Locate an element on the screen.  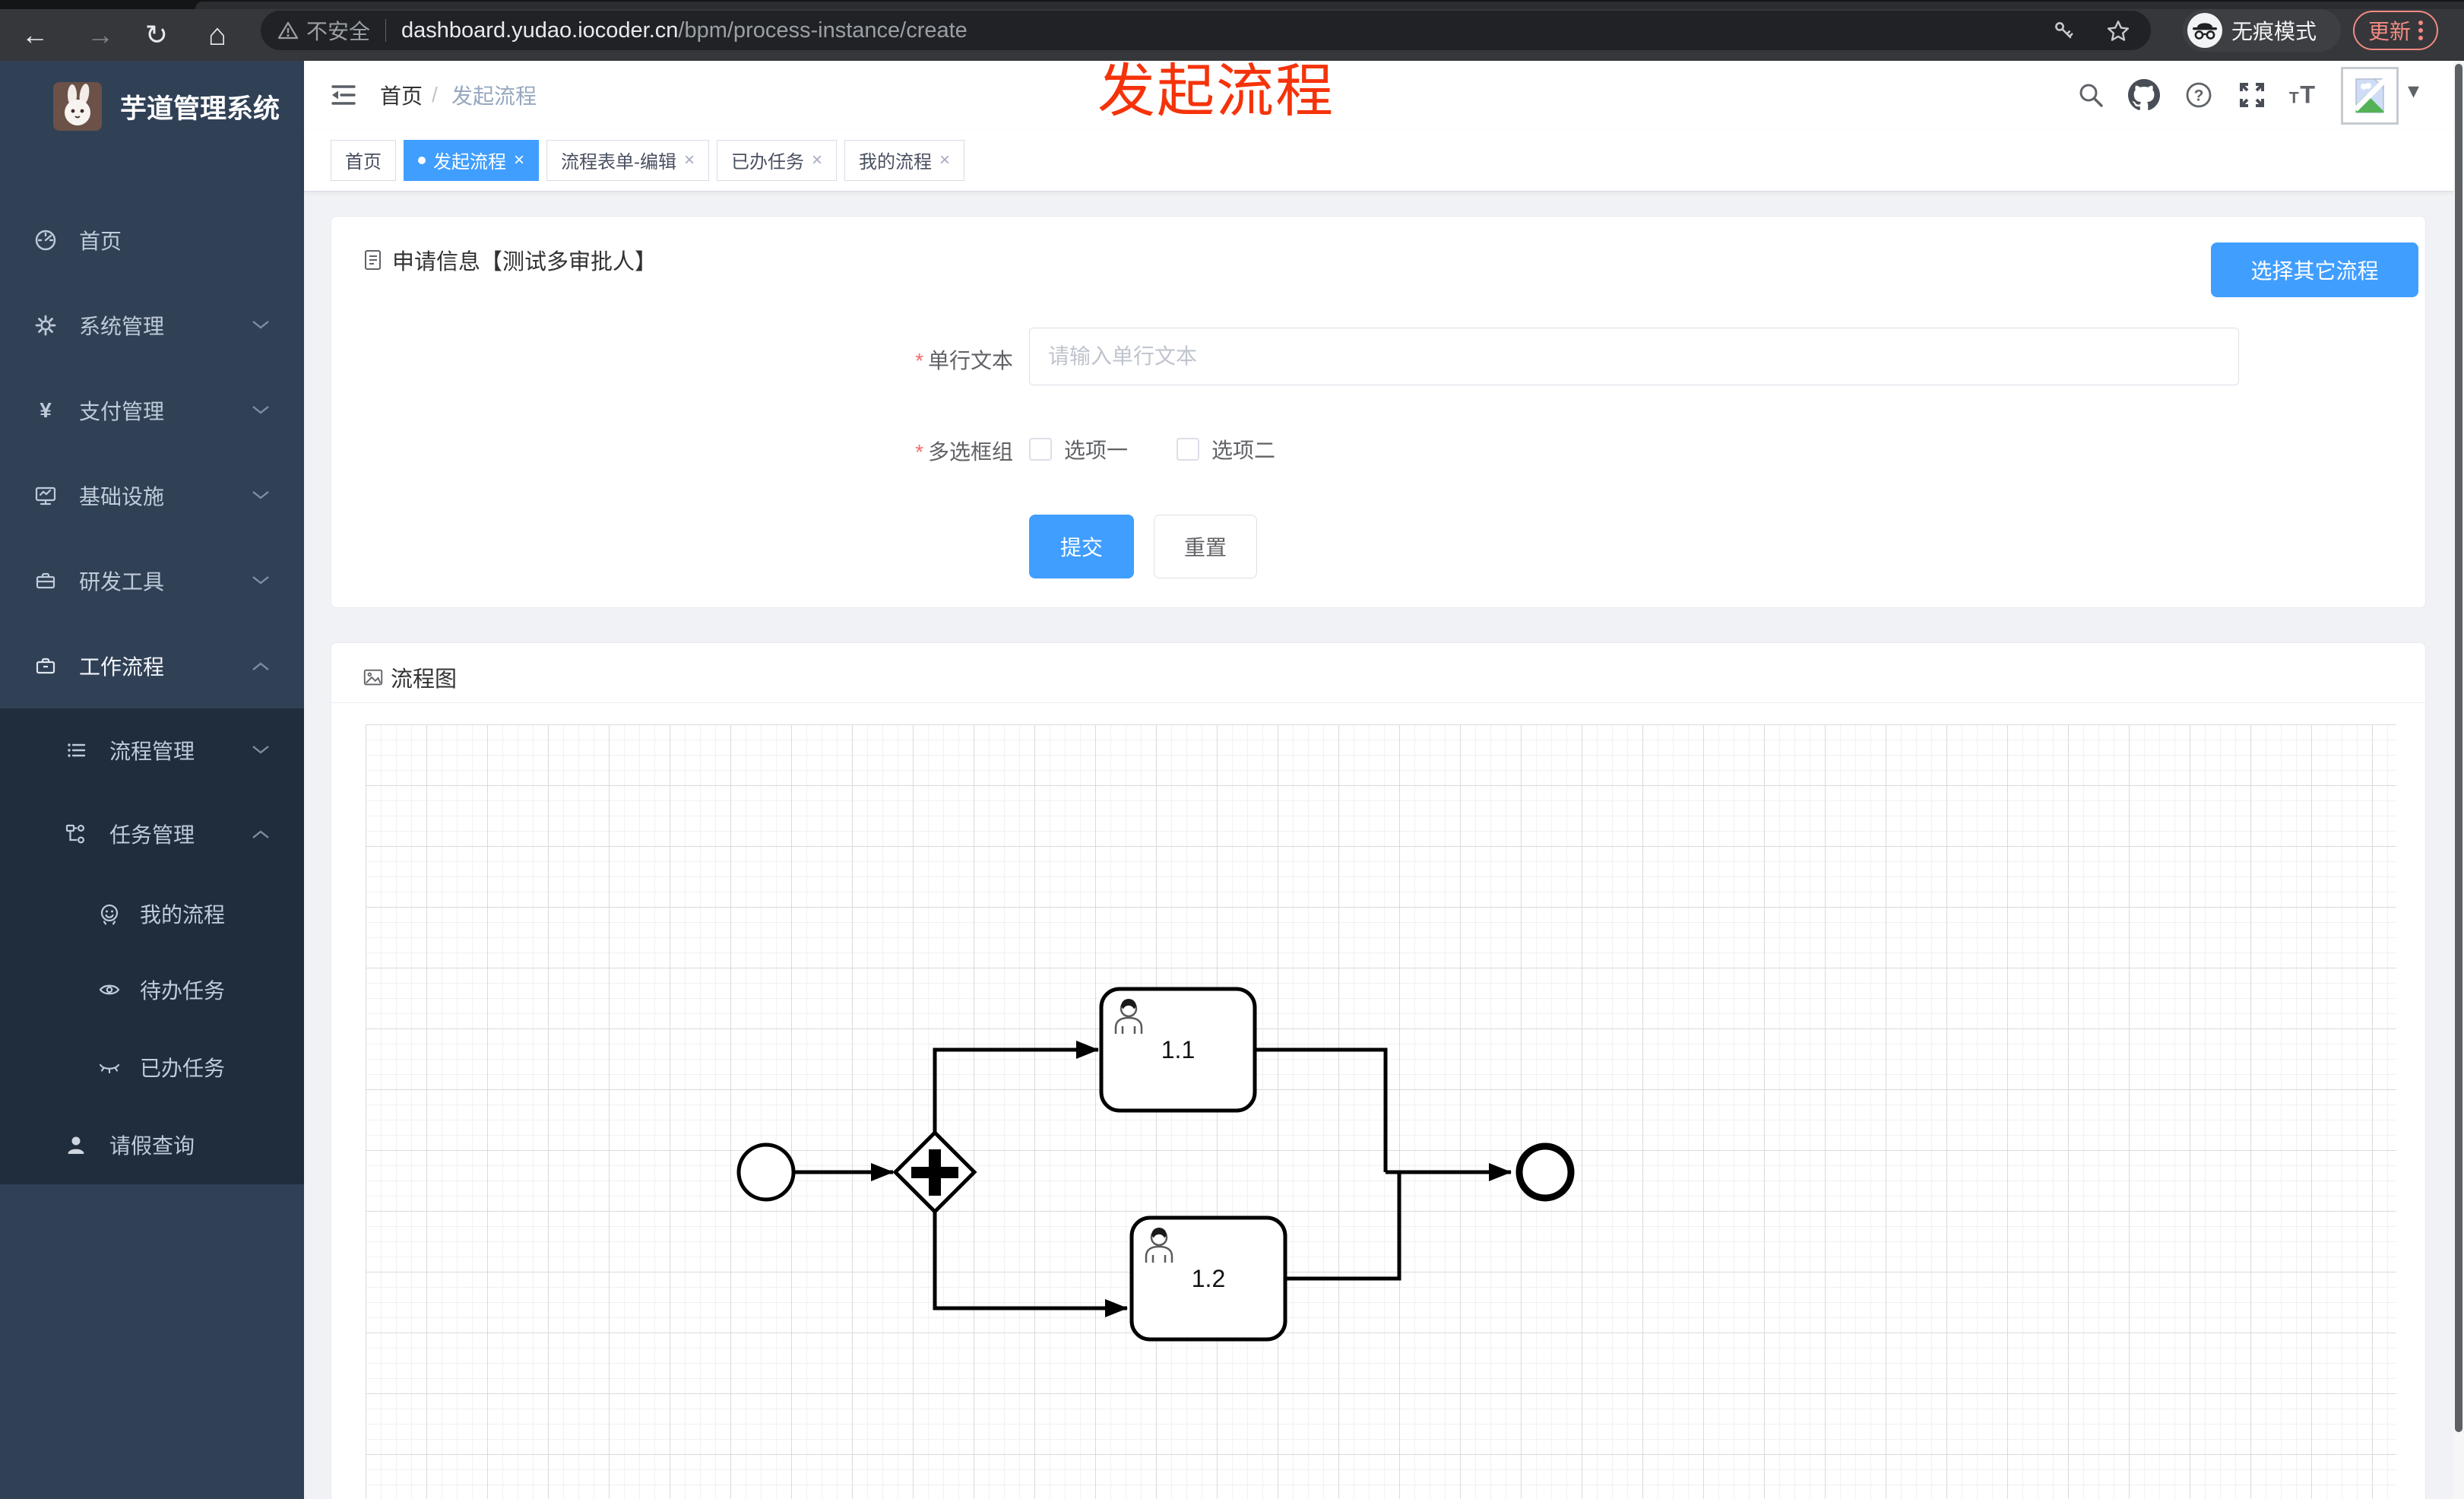
tag-home: 首页 is located at coordinates (363, 160).